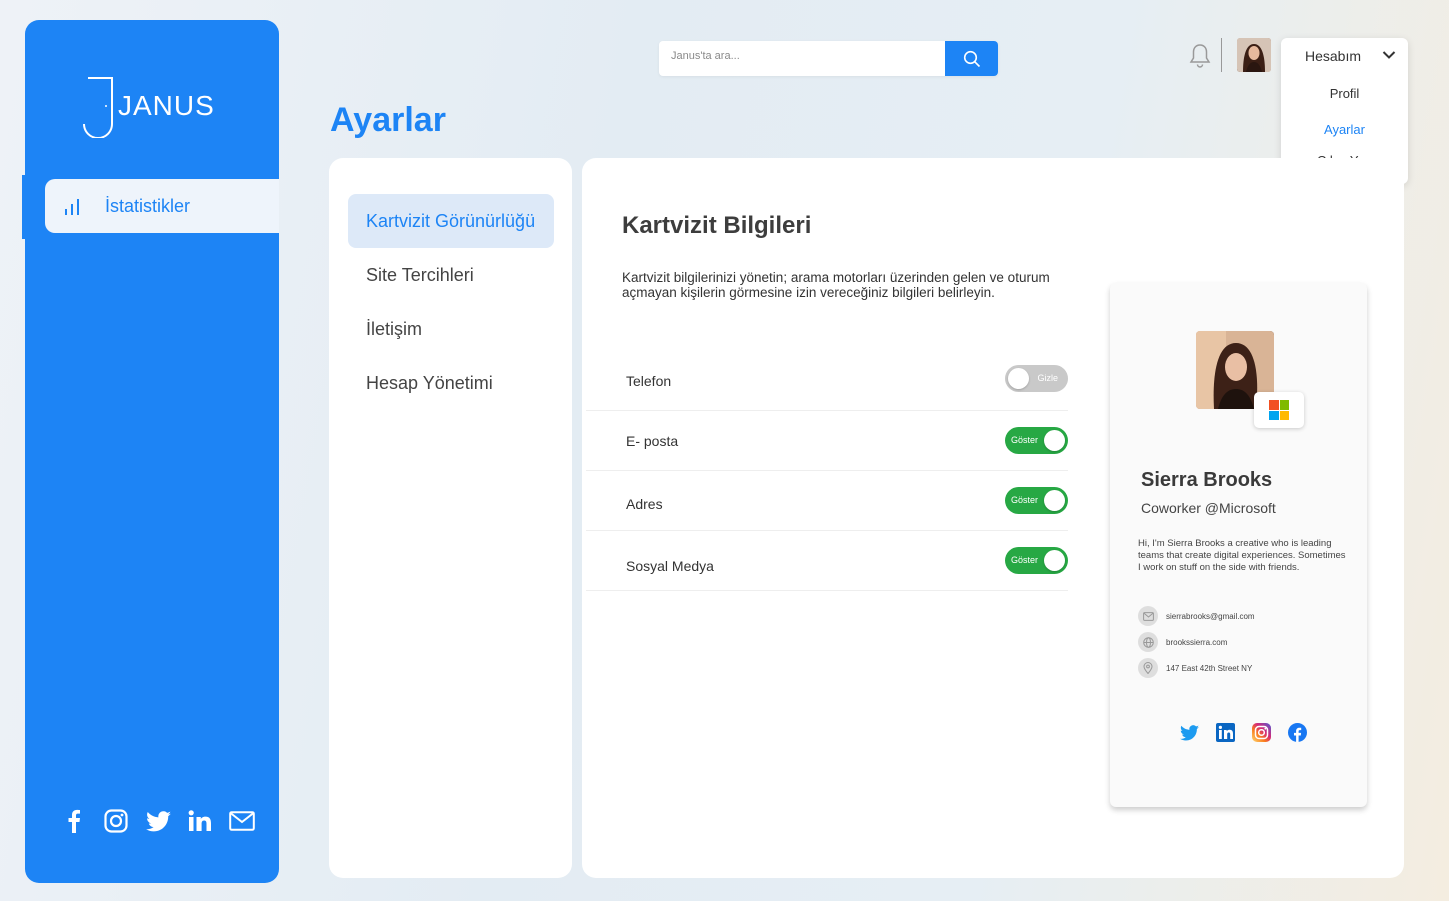 Image resolution: width=1449 pixels, height=901 pixels. I want to click on setting-row-telefon: Telefon Gizle, so click(827, 381).